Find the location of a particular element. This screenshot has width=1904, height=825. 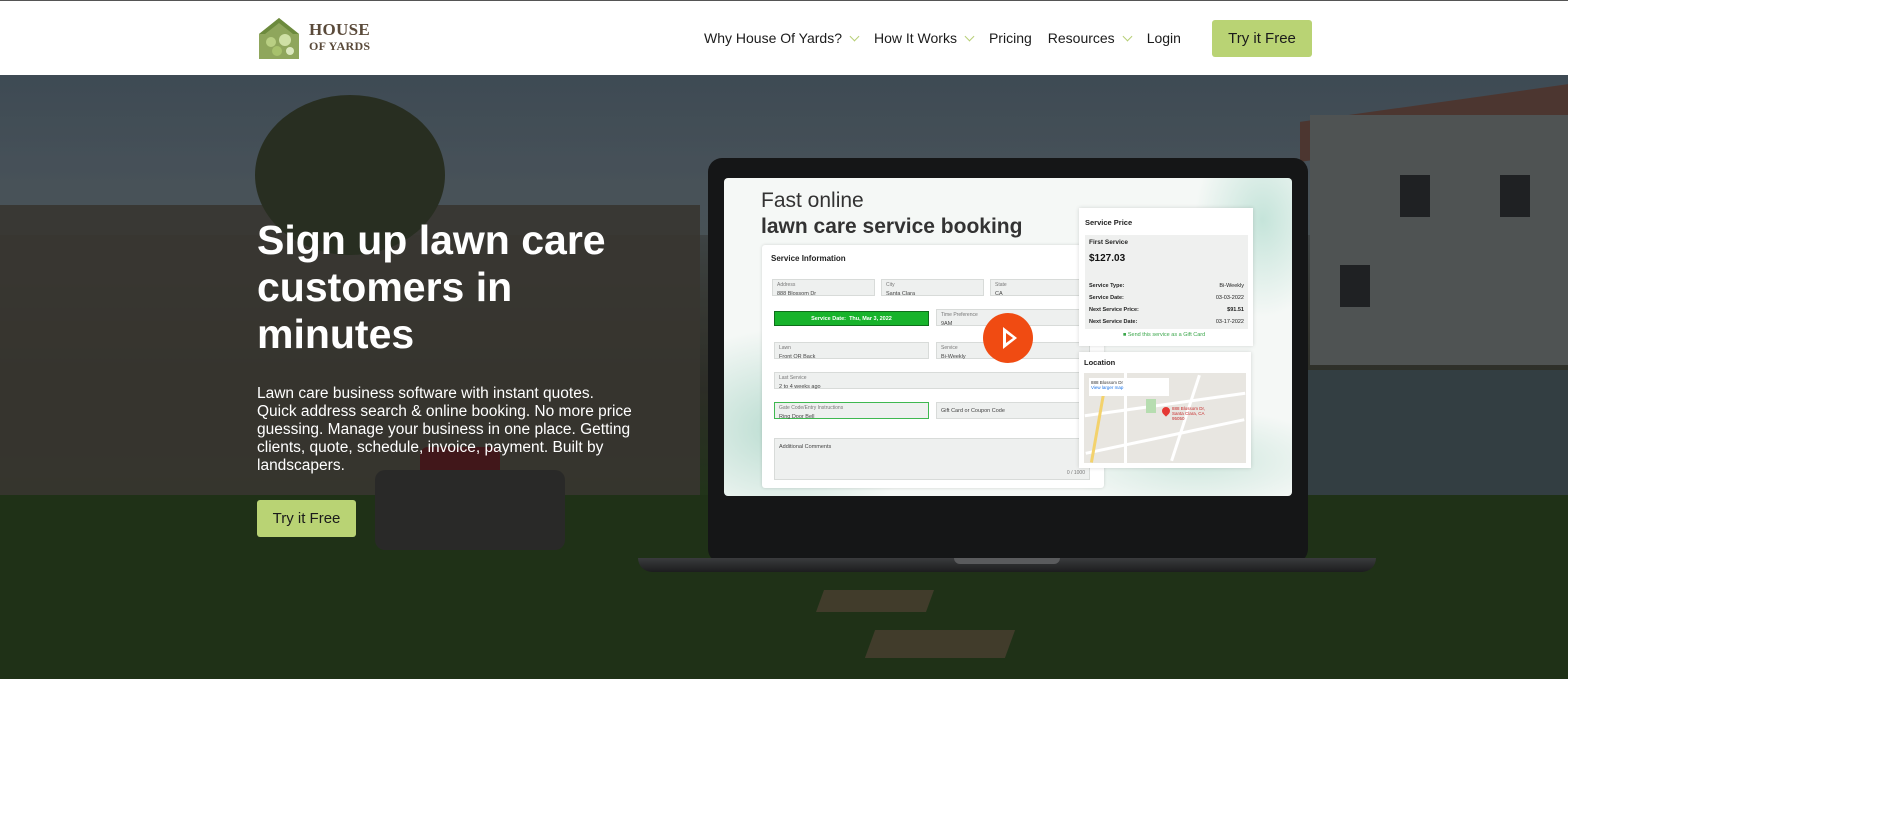

field-value: 888 Blossom Dr is located at coordinates (797, 294).